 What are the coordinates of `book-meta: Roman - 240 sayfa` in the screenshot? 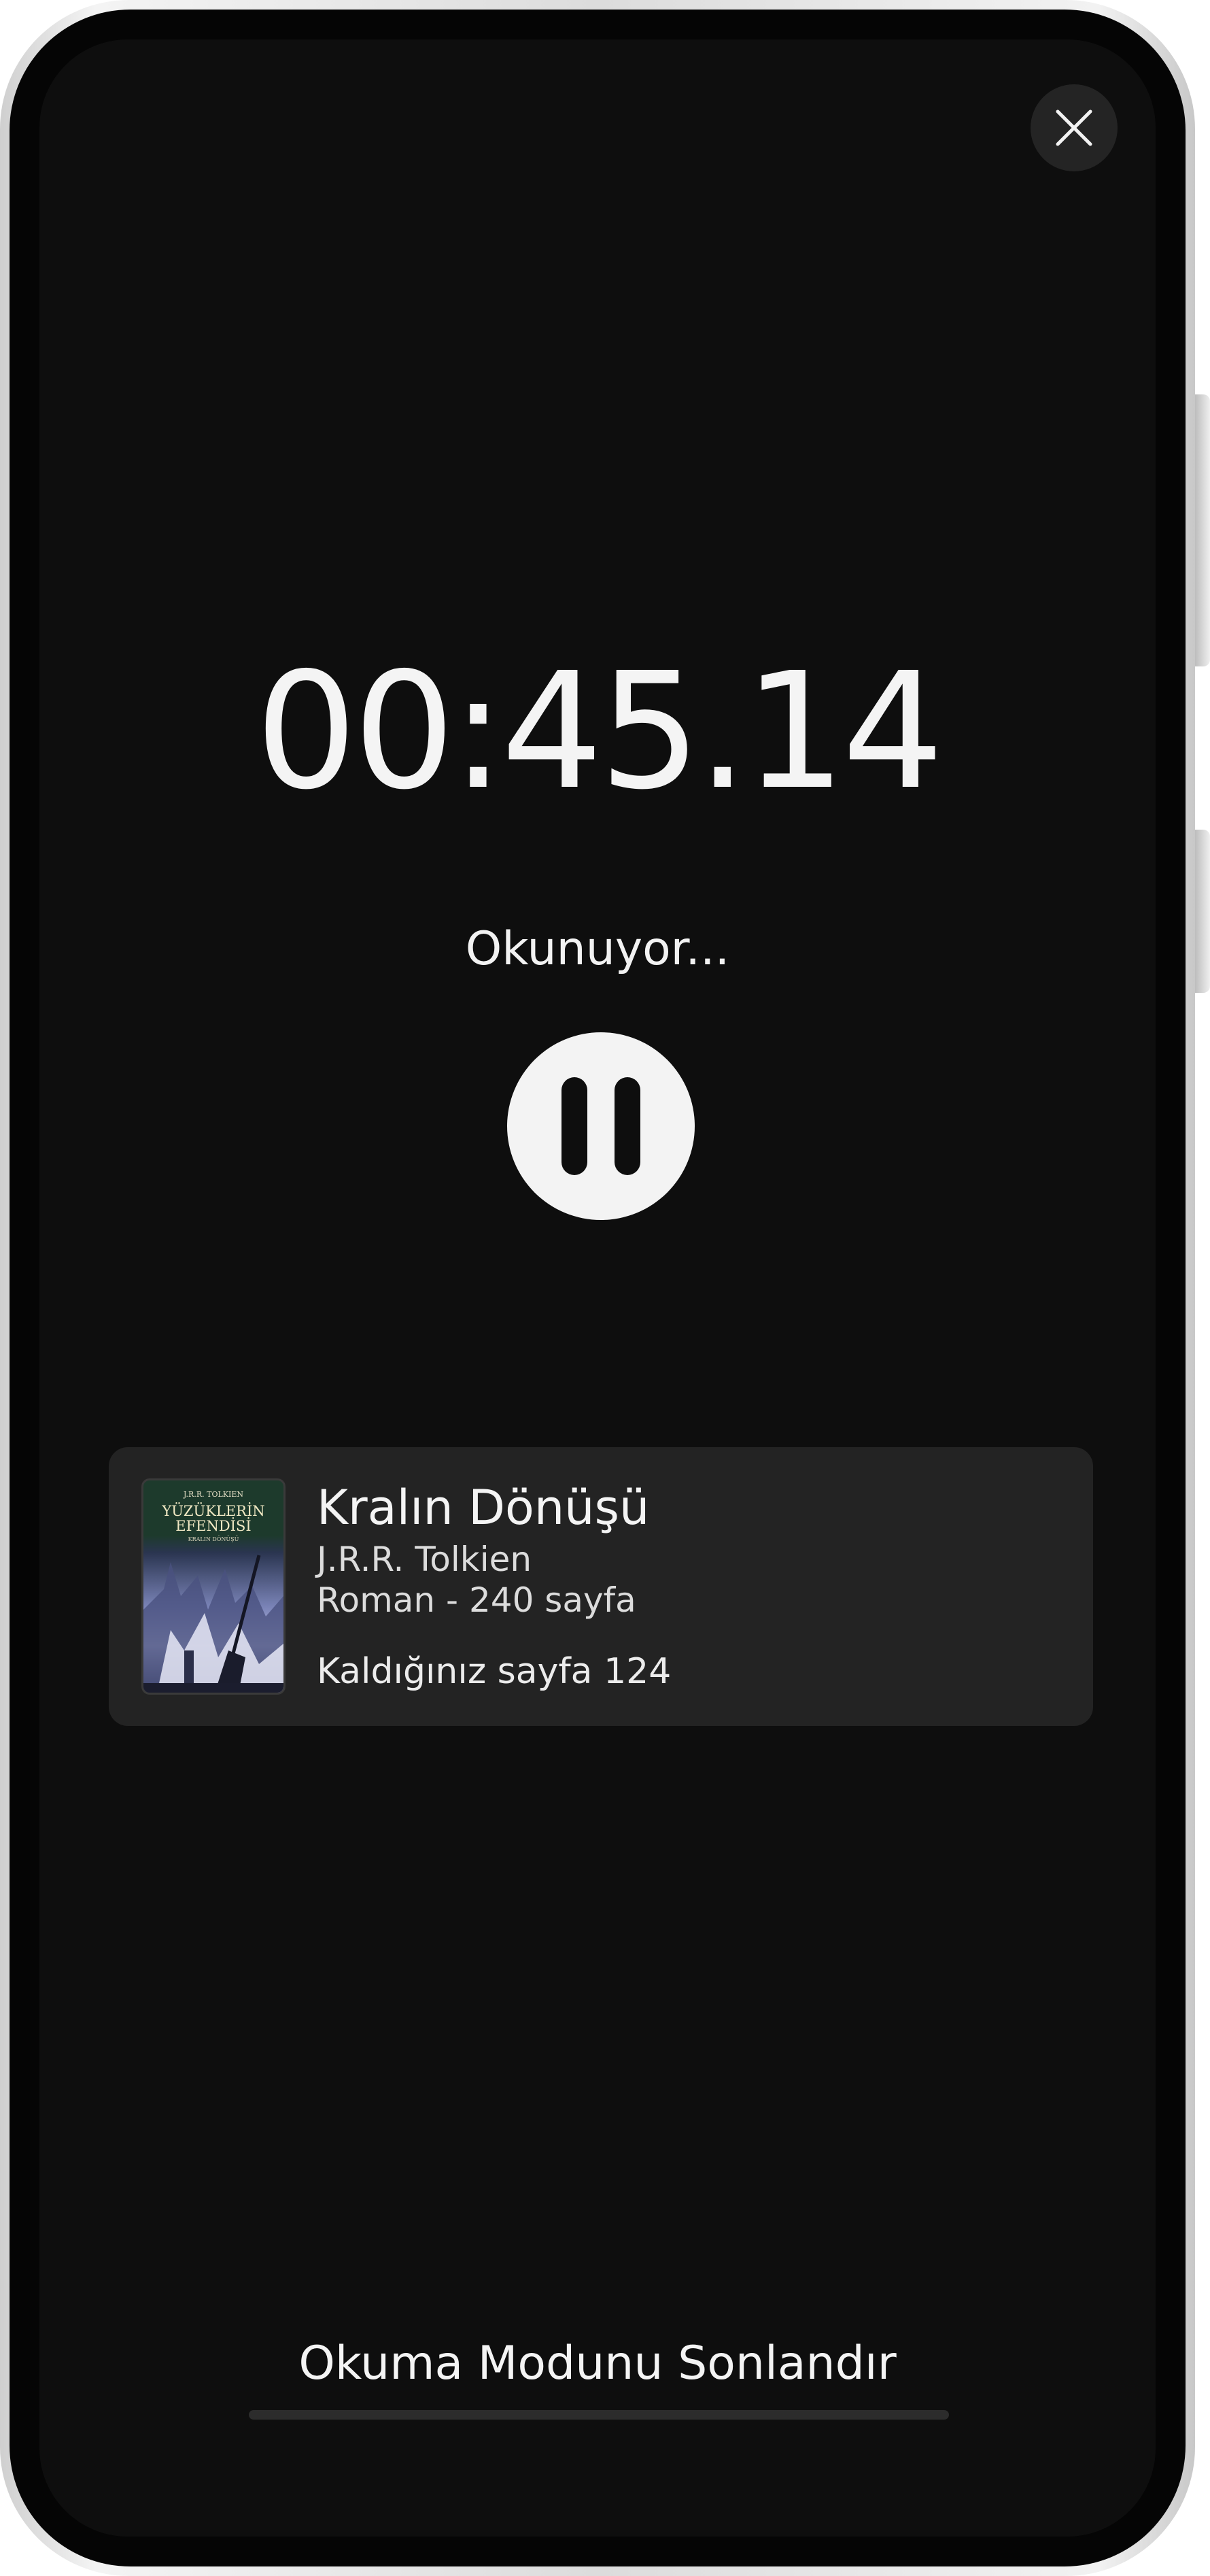 It's located at (476, 1600).